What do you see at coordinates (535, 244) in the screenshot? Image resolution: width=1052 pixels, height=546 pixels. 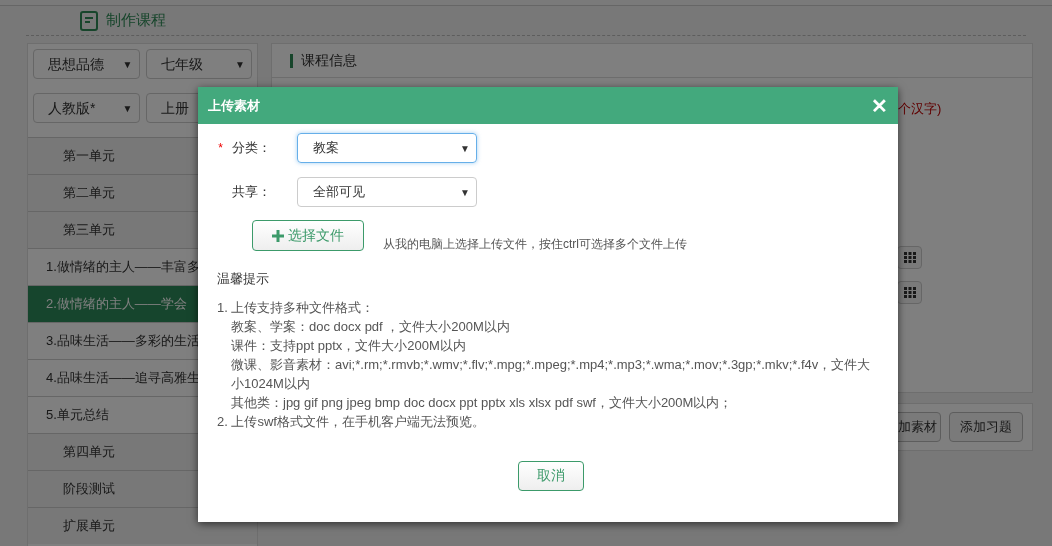 I see `hint-text: 从我的电脑上选择上传文件，按住ctrl可选择多个文件上传` at bounding box center [535, 244].